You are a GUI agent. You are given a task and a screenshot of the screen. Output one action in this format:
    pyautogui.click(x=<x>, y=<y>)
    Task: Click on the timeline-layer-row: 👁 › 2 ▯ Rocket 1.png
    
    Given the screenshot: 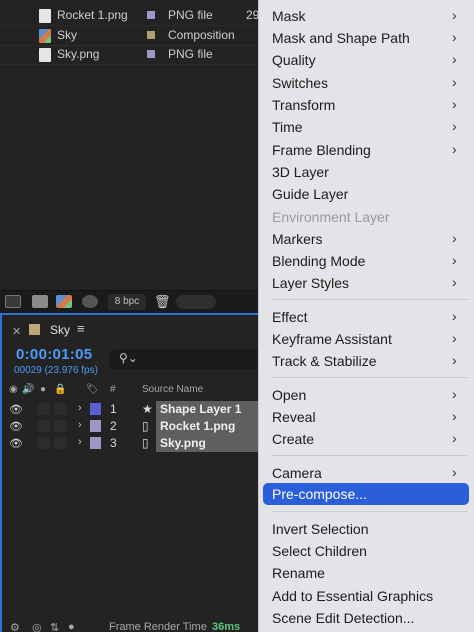 What is the action you would take?
    pyautogui.click(x=133, y=426)
    